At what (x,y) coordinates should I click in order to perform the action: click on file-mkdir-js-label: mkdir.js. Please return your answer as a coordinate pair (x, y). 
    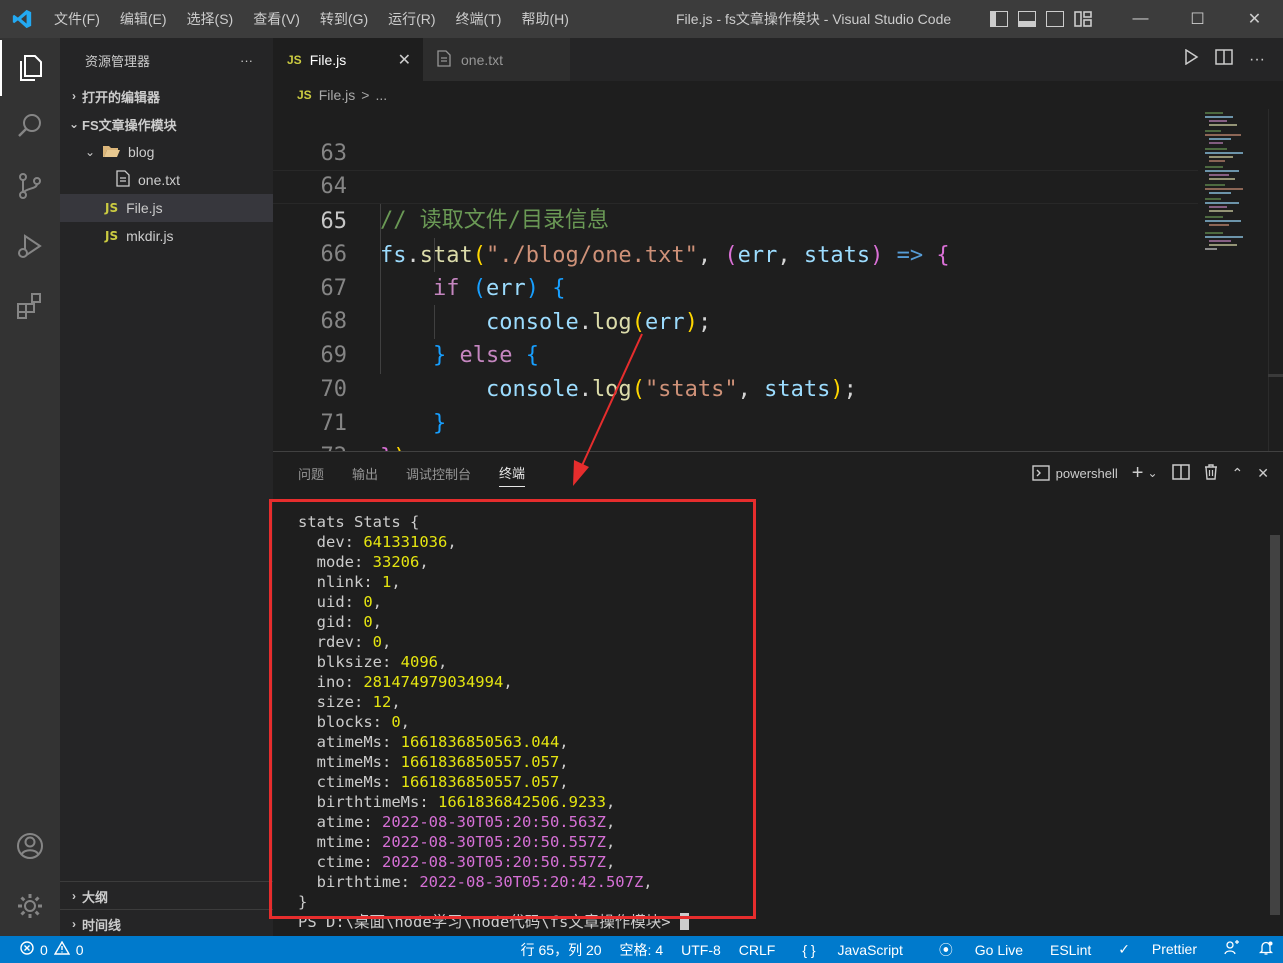
    Looking at the image, I should click on (150, 236).